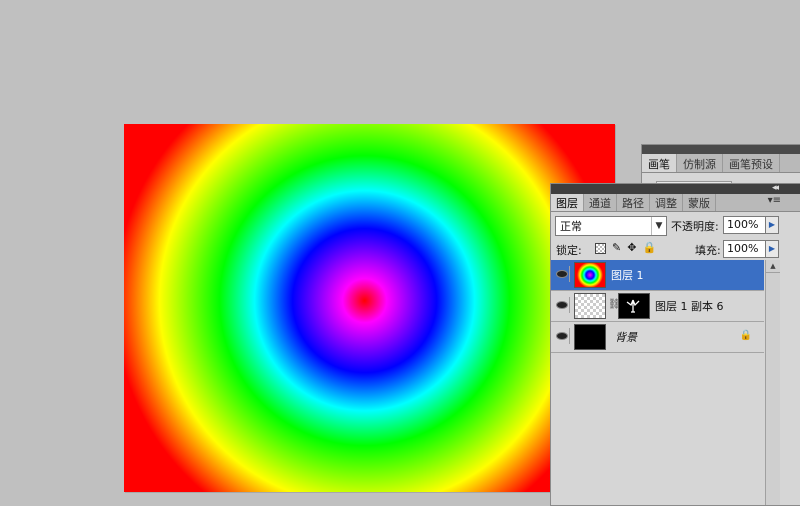  I want to click on lock-position-move-icon: ✥, so click(631, 248).